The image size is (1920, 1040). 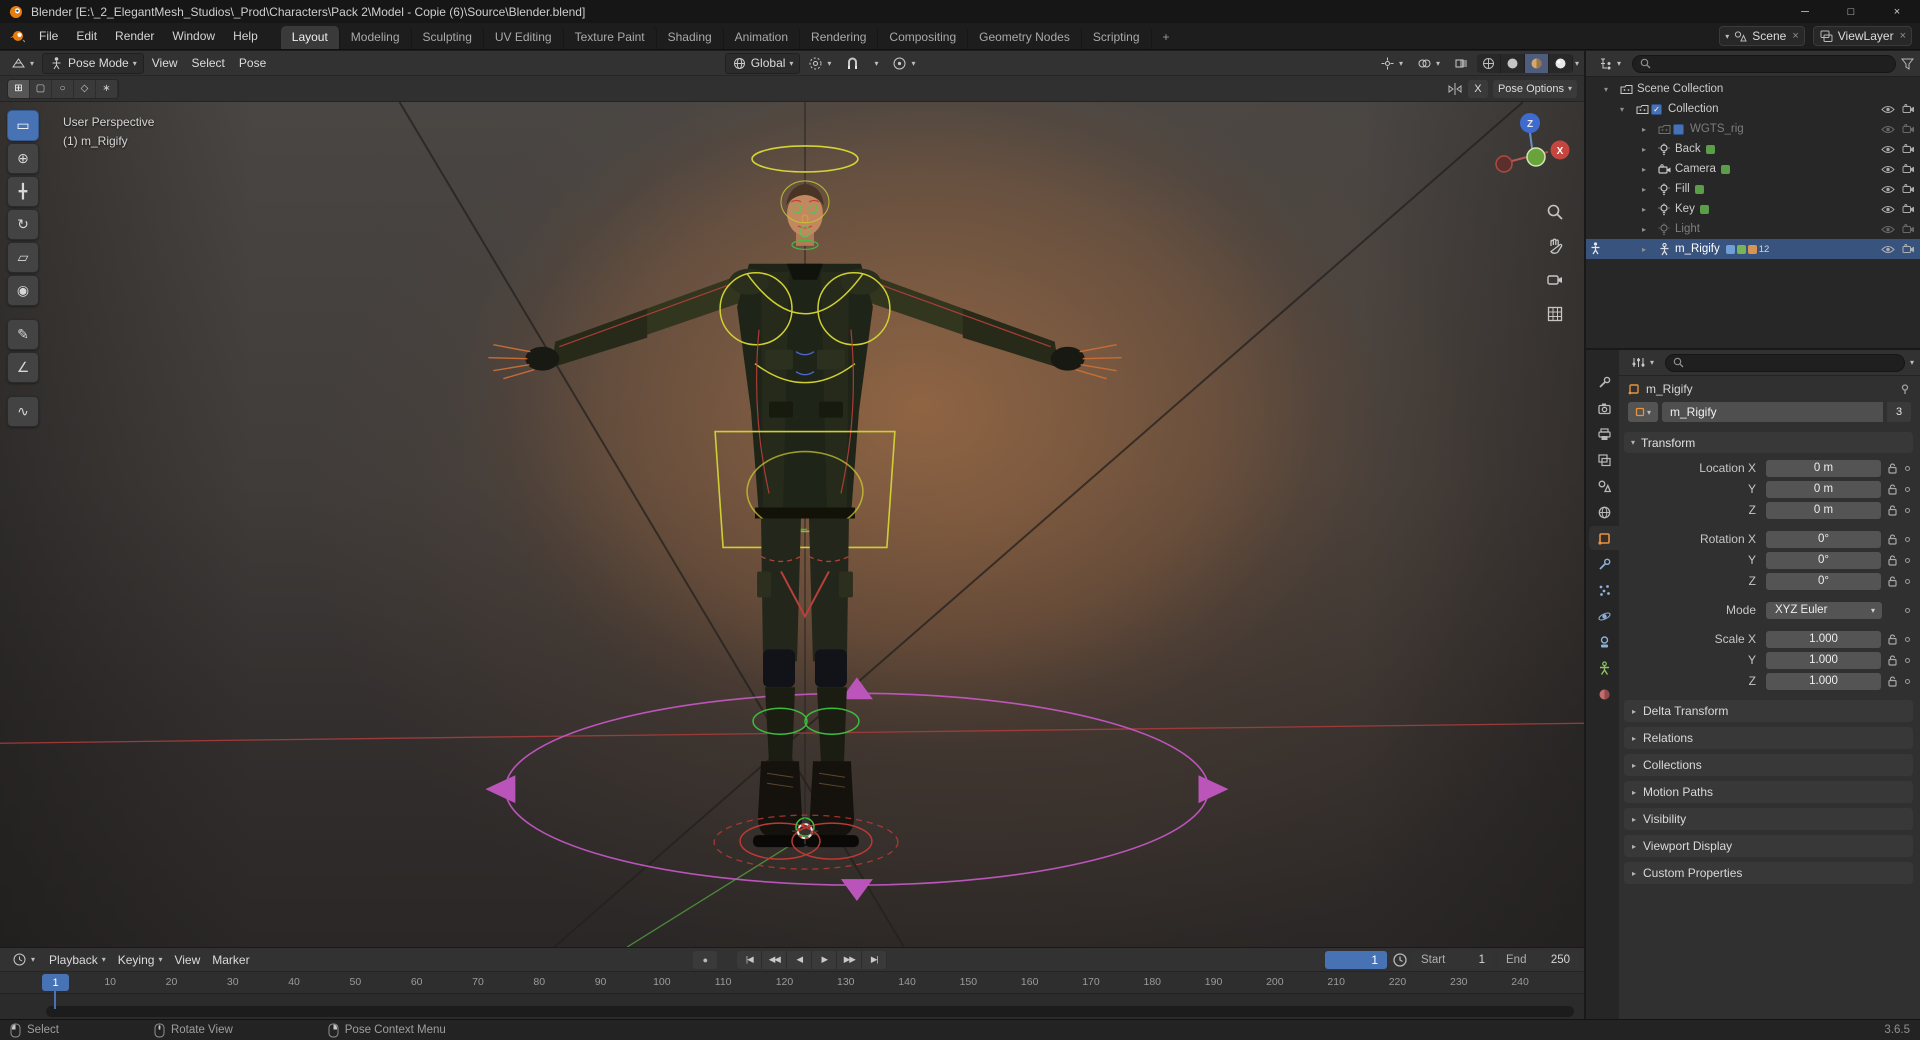 I want to click on blender-menu-icon, so click(x=17, y=36).